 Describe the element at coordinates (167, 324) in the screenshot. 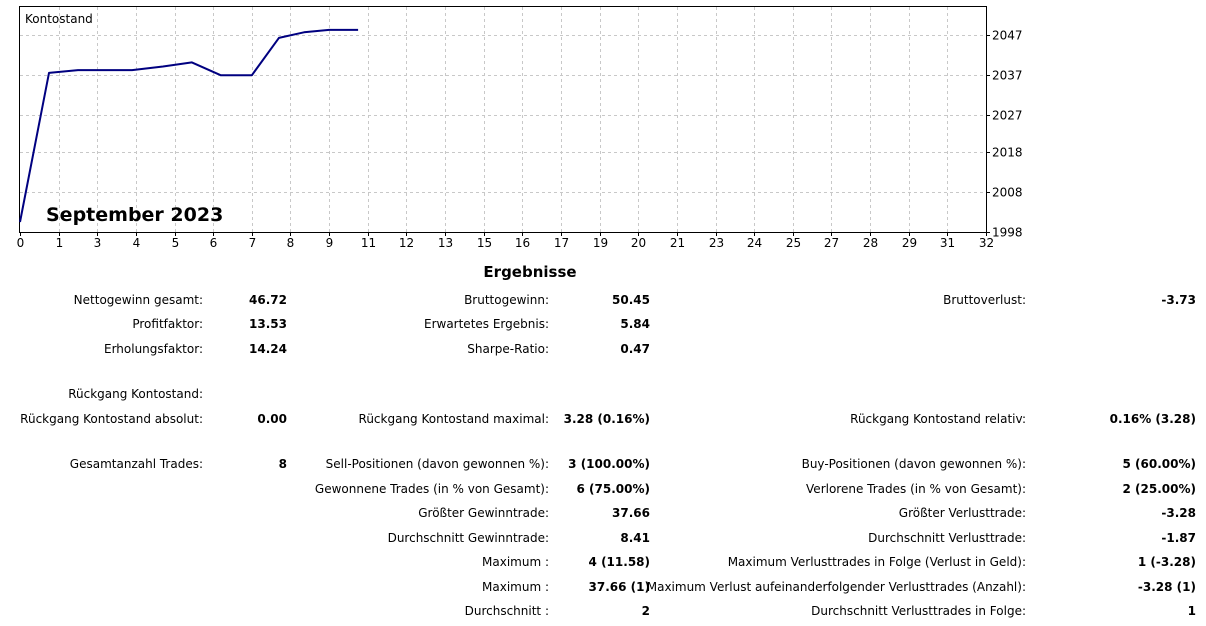

I see `result-label: Profitfaktor:` at that location.